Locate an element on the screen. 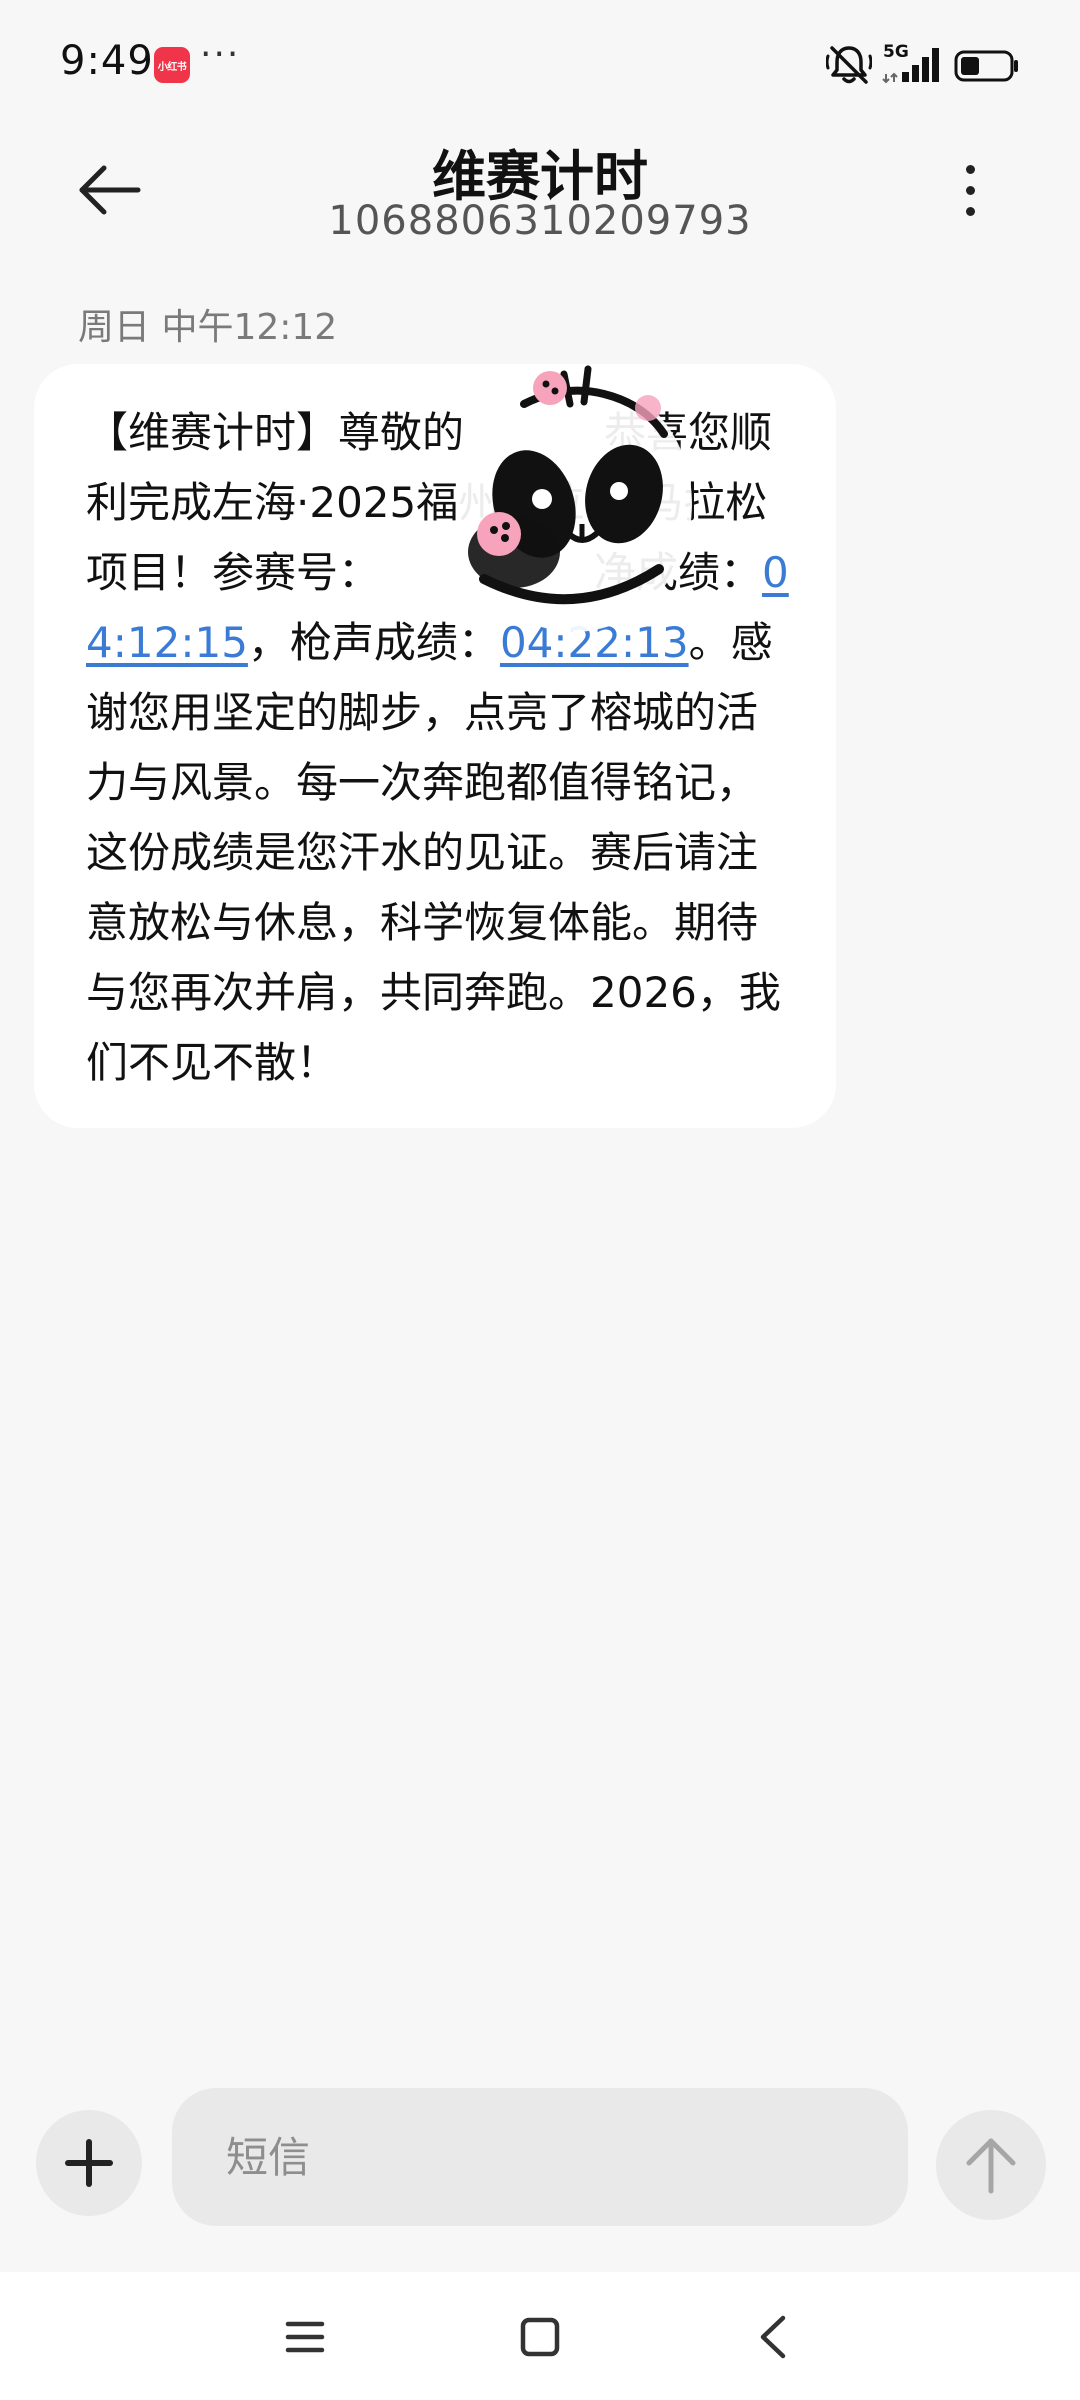 The width and height of the screenshot is (1080, 2400). composer-bar is located at coordinates (540, 2160).